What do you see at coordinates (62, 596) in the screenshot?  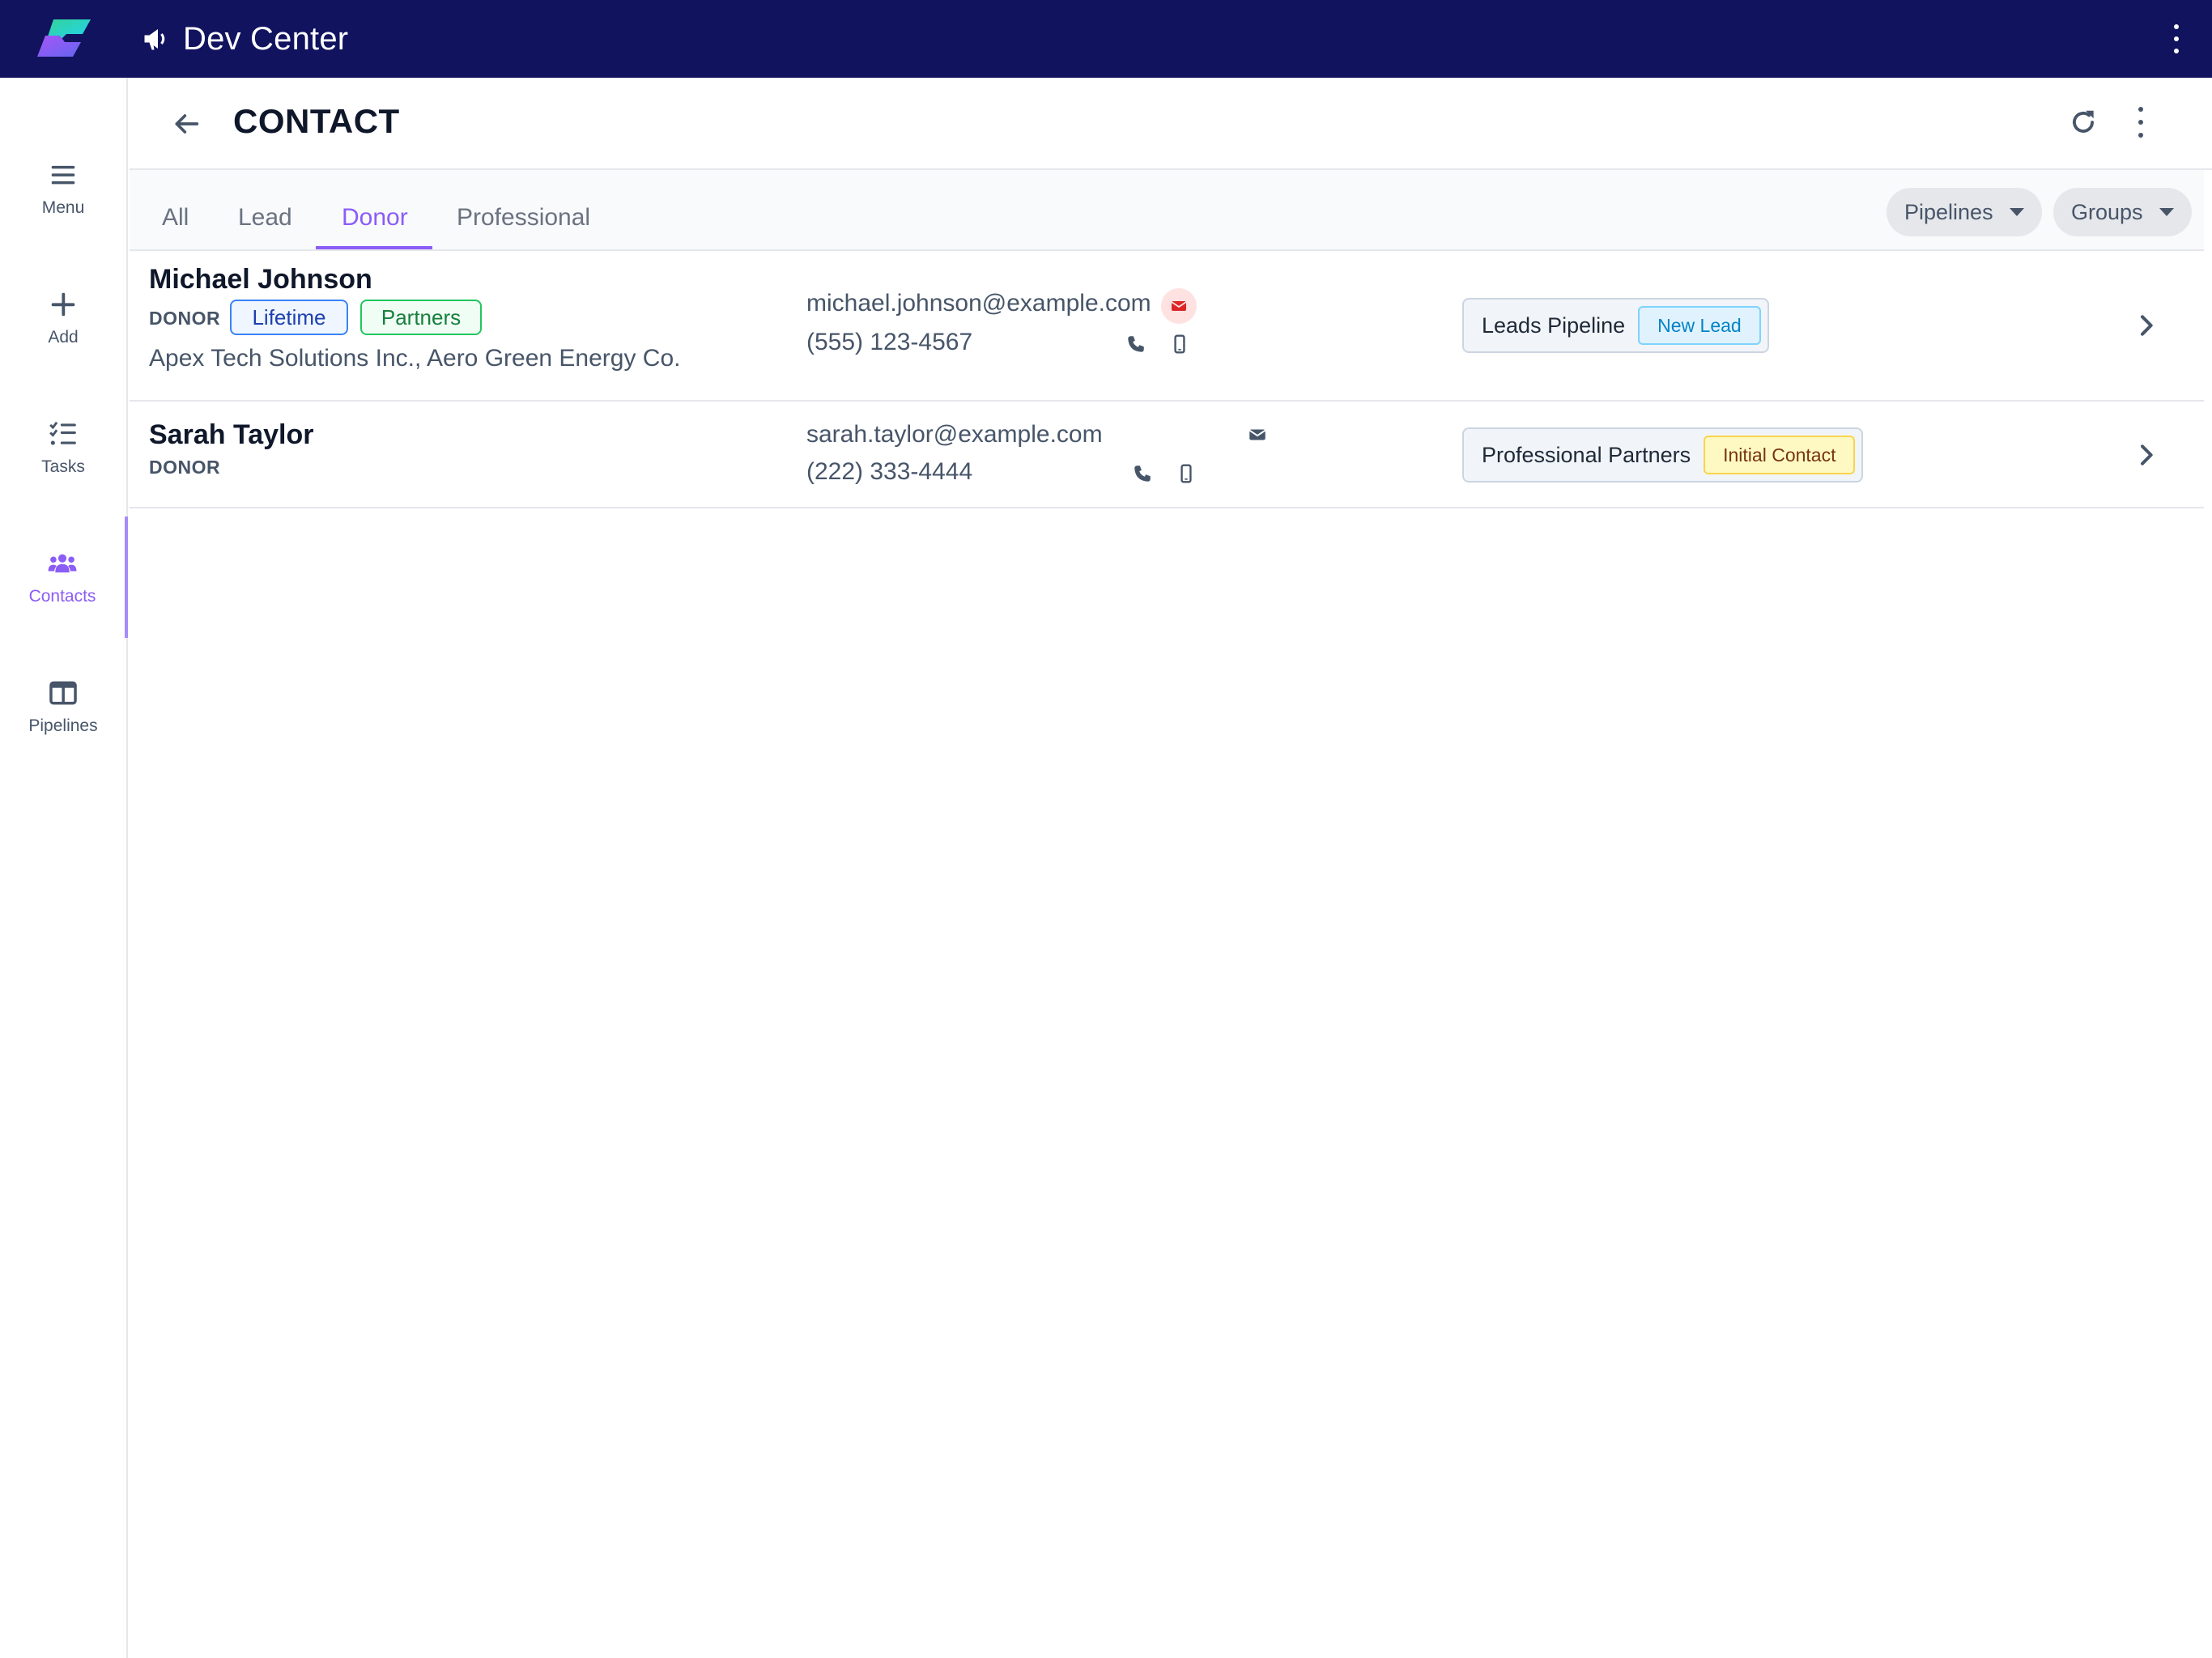 I see `sidebar-item-label: Contacts` at bounding box center [62, 596].